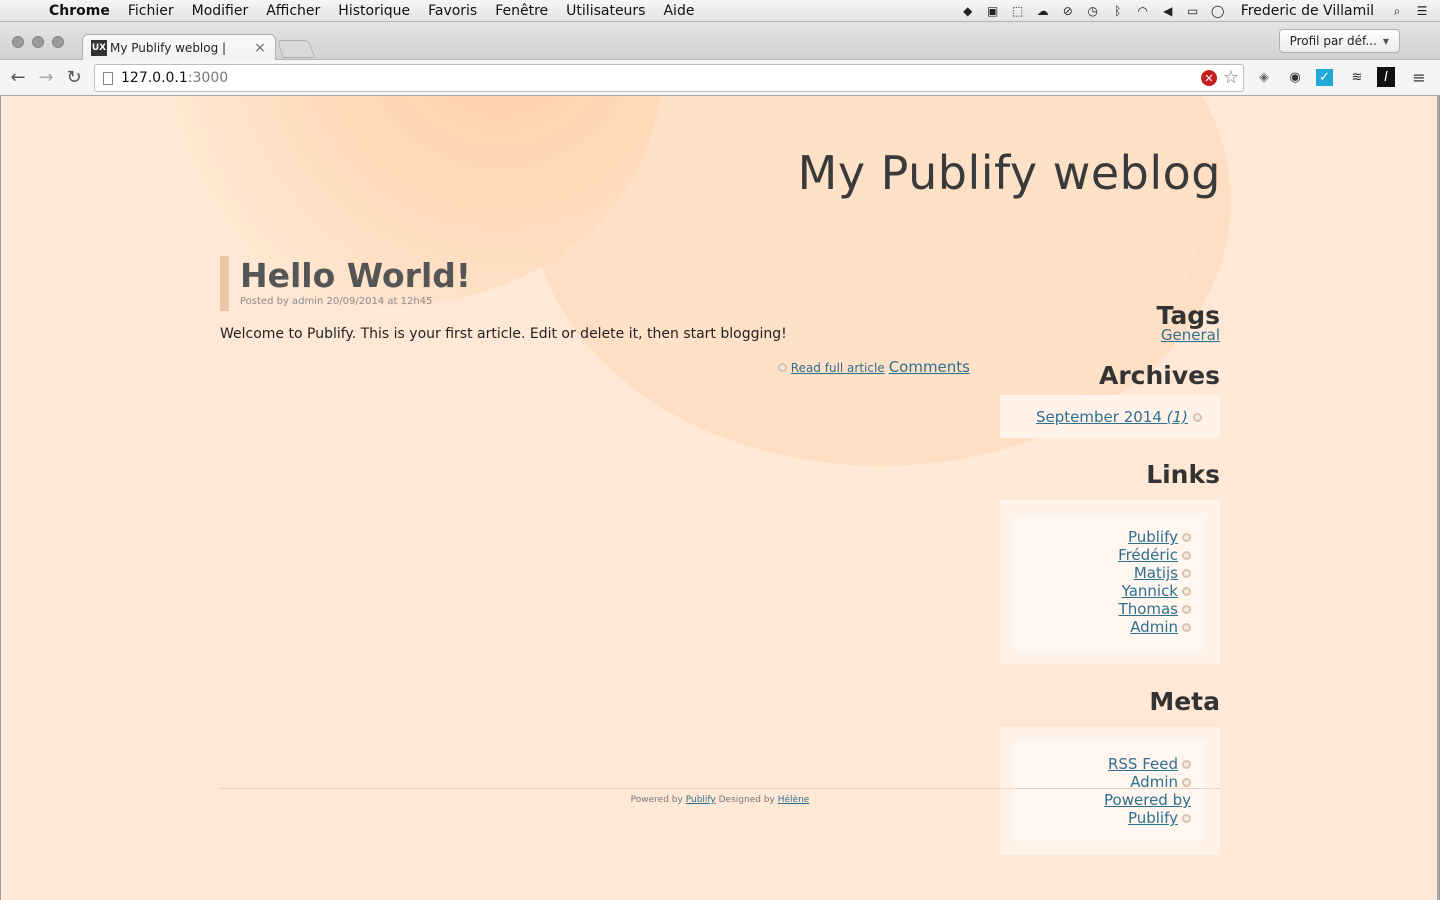  What do you see at coordinates (46, 77) in the screenshot?
I see `forward-arrow-icon: →` at bounding box center [46, 77].